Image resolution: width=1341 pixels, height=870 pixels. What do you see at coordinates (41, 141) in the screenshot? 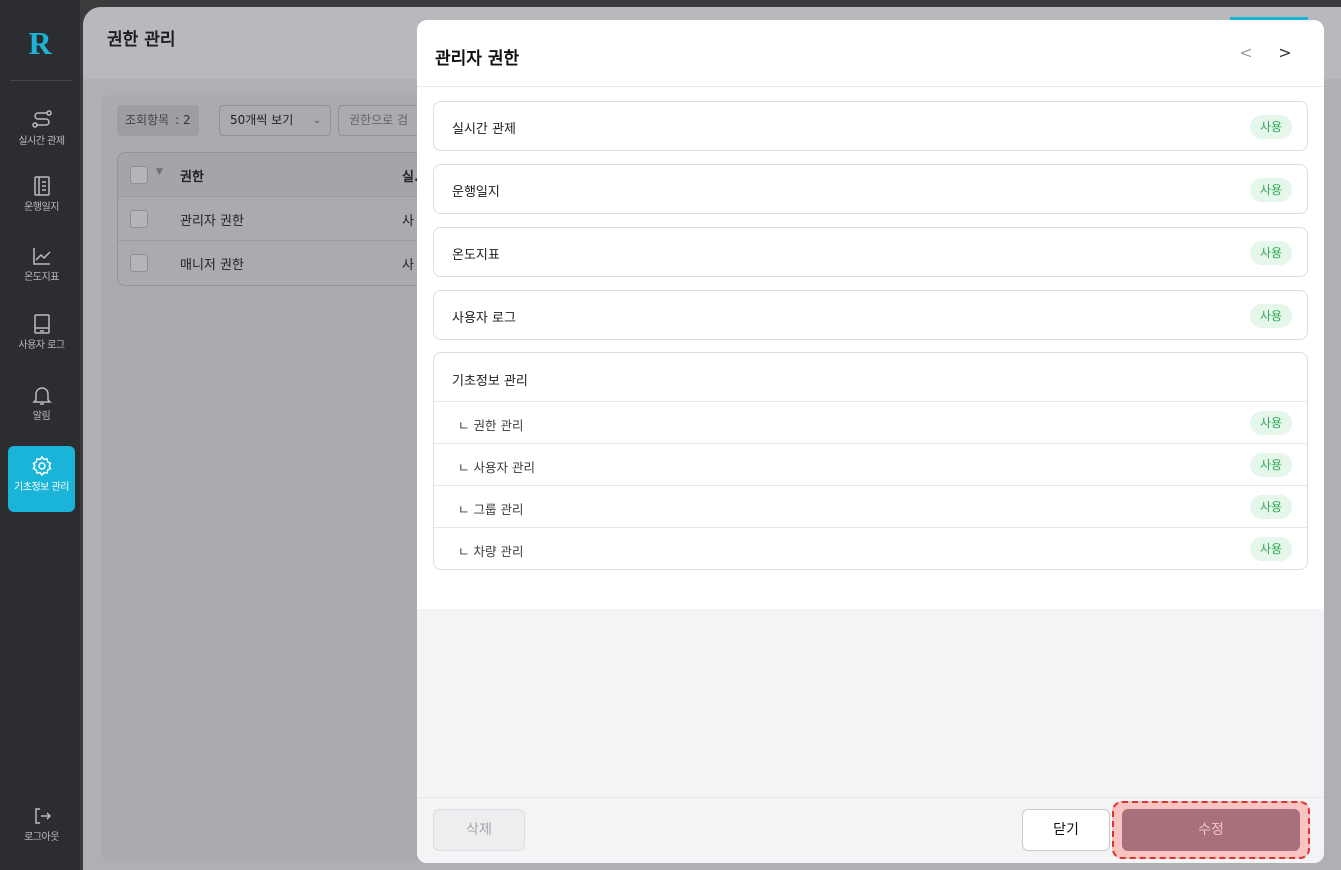
I see `sidebar-item-label: 실시간 관제` at bounding box center [41, 141].